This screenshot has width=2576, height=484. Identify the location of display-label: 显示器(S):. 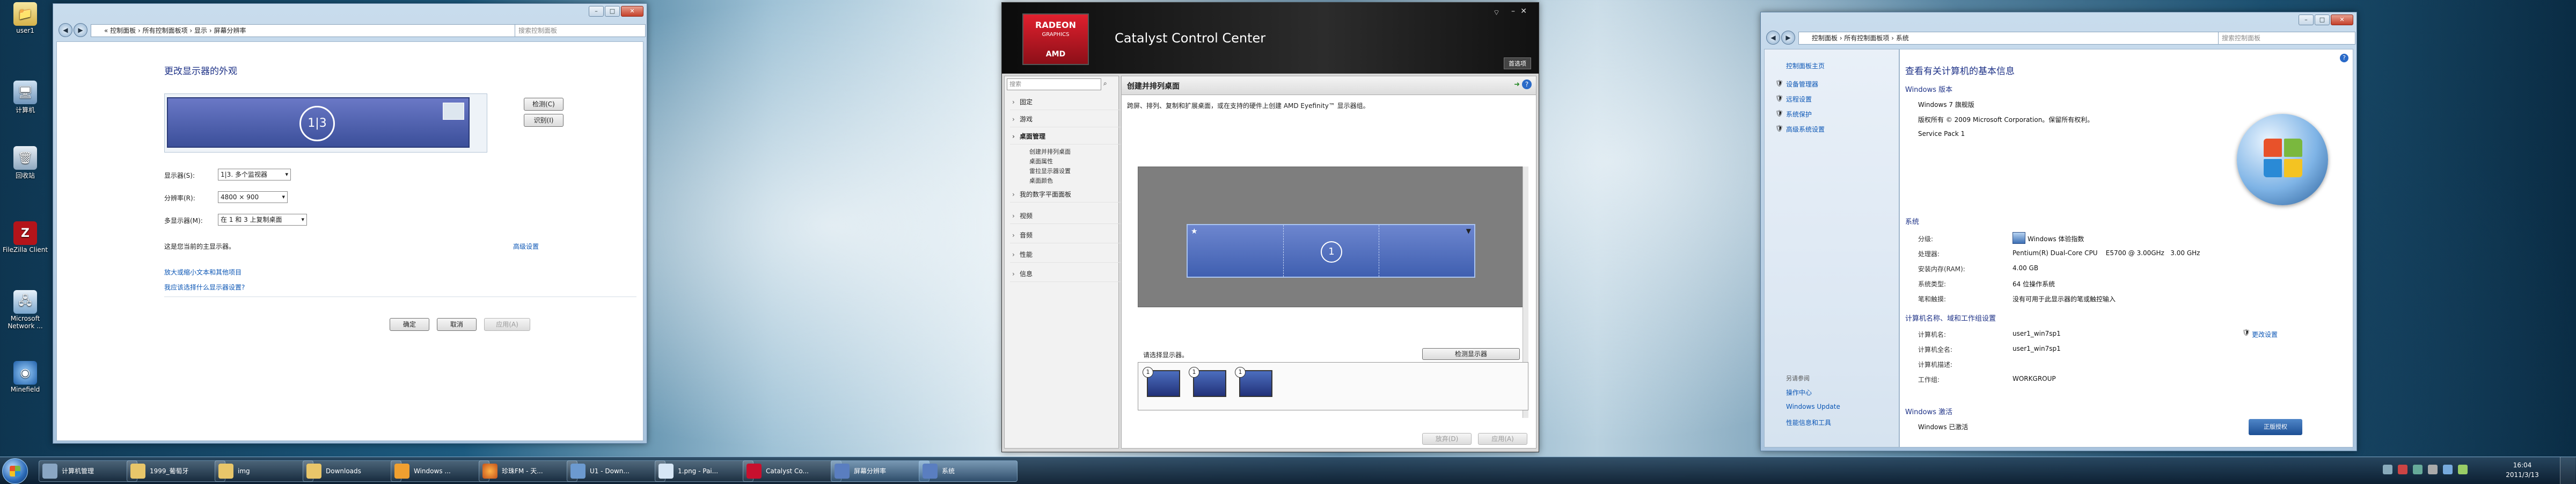
(179, 175).